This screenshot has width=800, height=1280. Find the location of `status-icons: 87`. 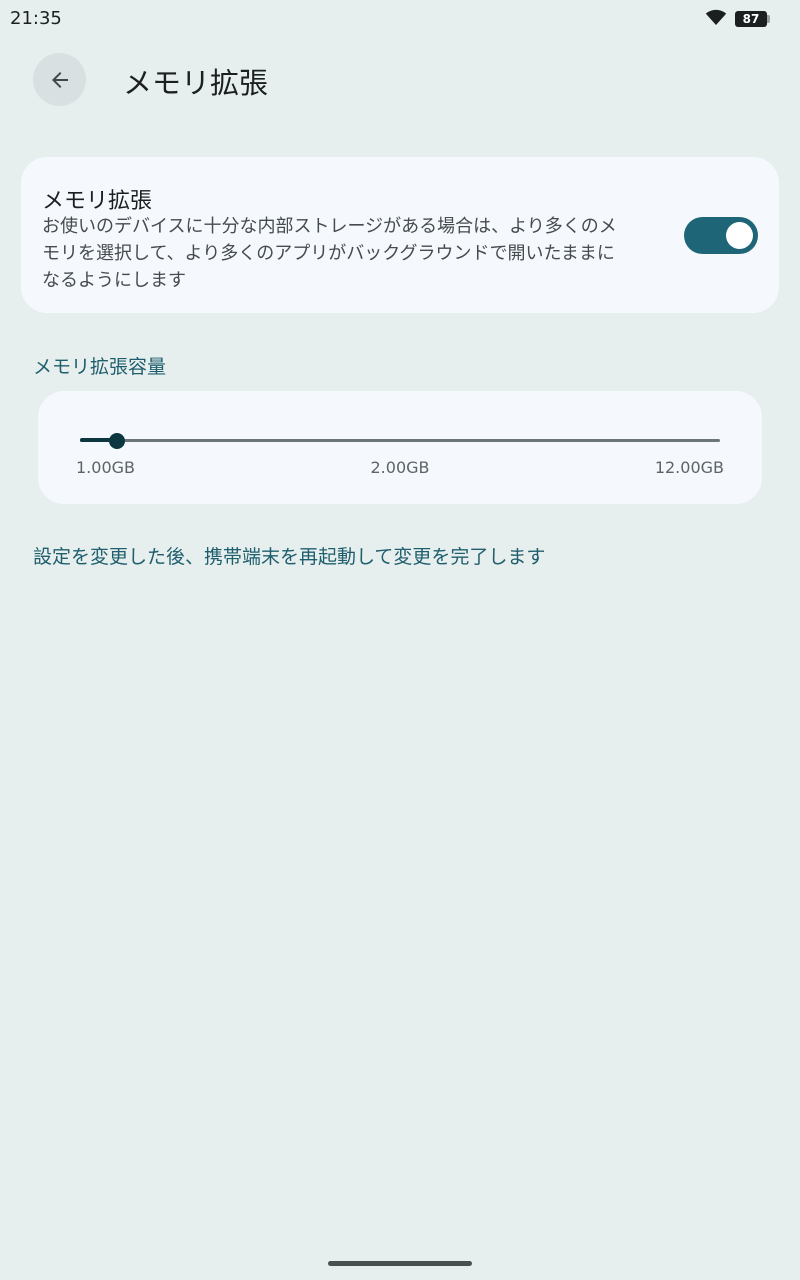

status-icons: 87 is located at coordinates (737, 19).